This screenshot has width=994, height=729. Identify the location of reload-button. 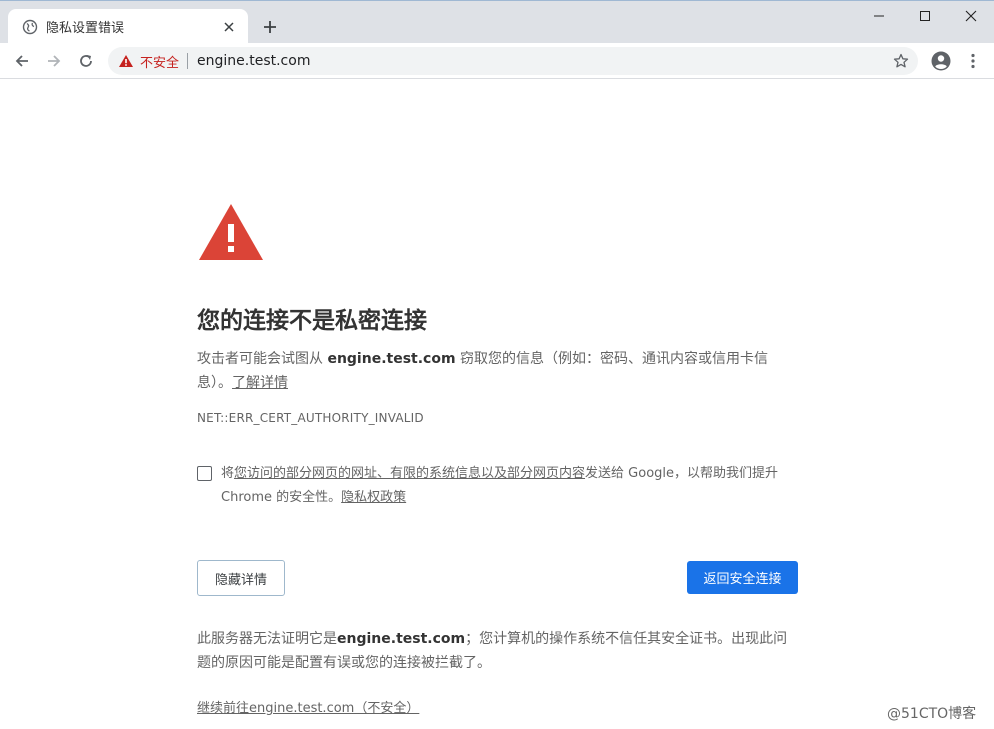
(86, 61).